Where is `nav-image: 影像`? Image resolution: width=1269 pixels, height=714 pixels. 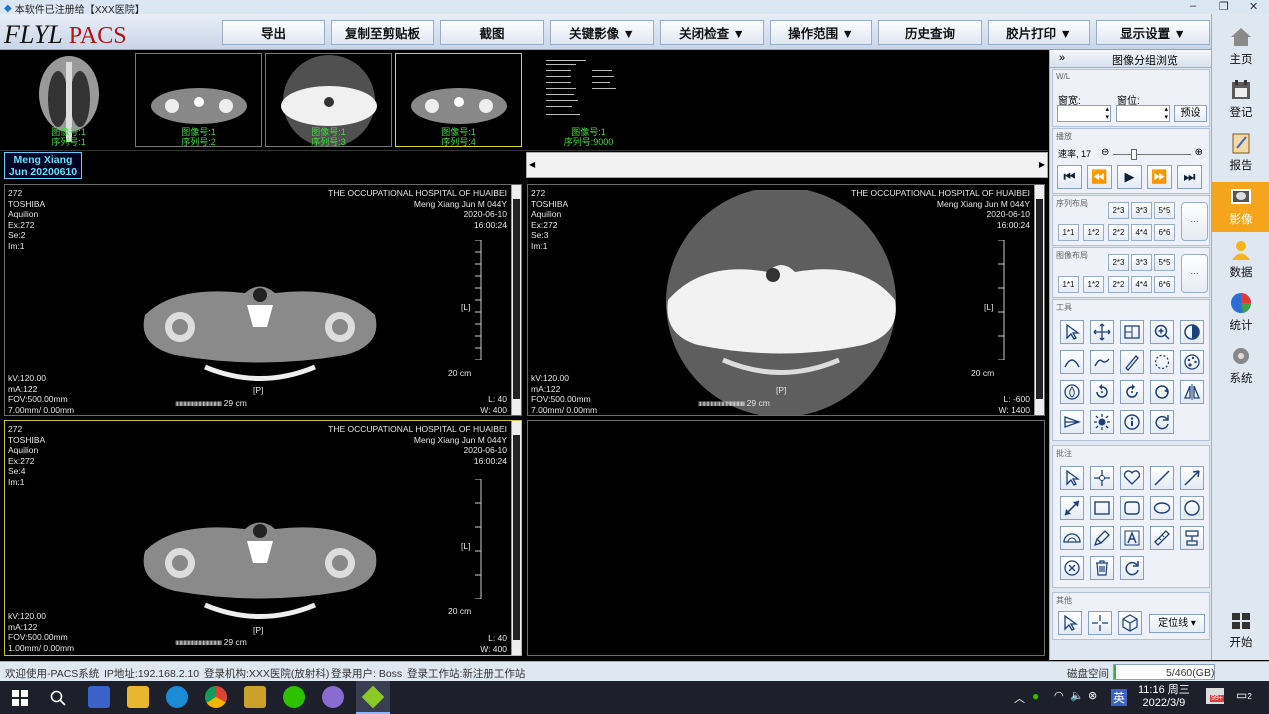
nav-image: 影像 is located at coordinates (1240, 207).